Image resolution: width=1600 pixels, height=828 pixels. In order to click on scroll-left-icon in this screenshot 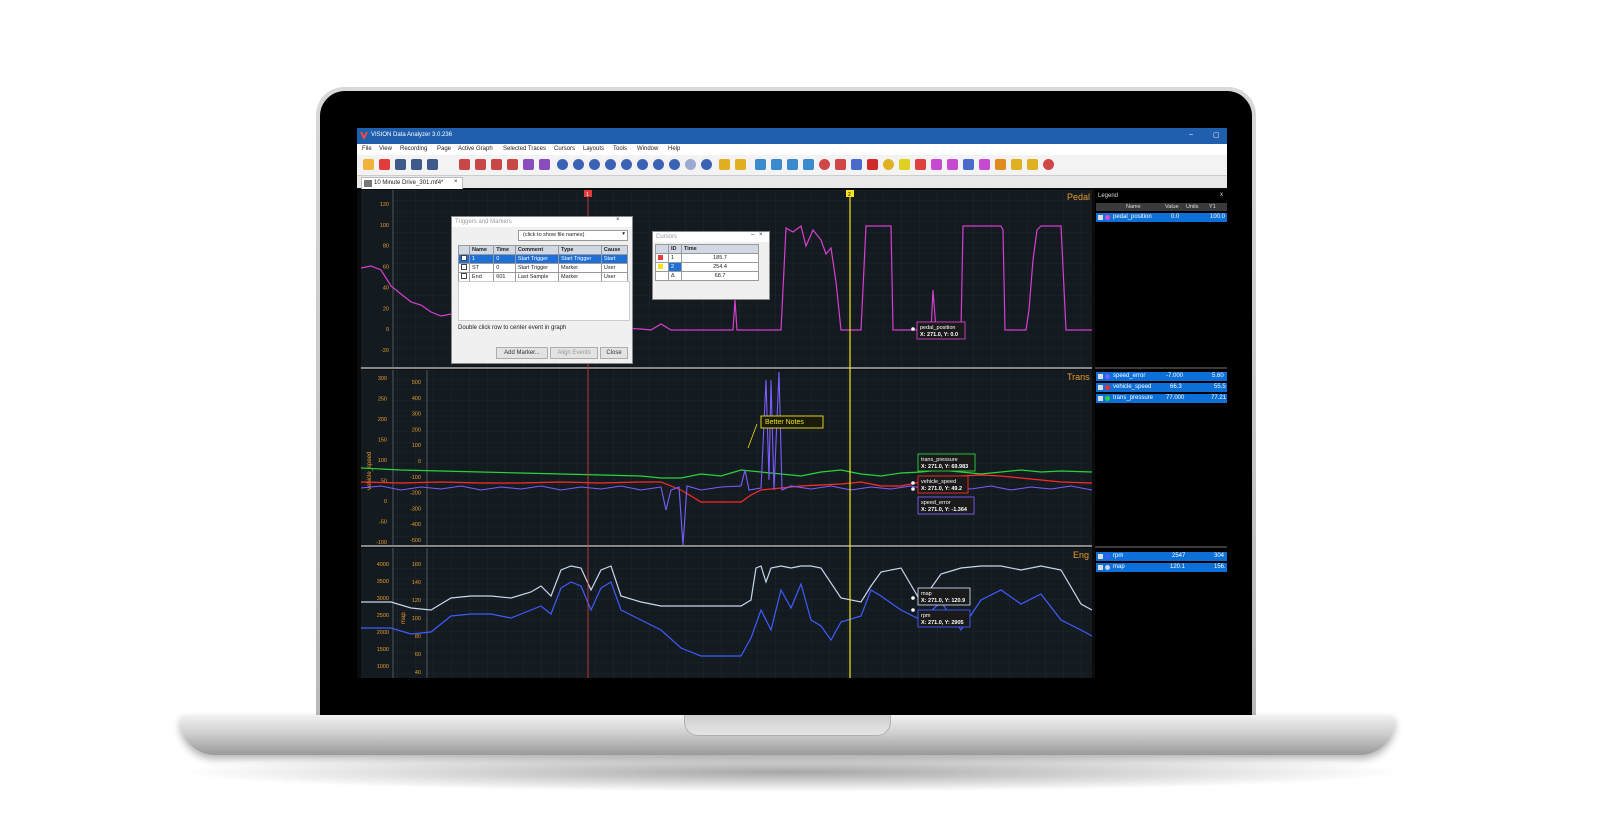, I will do `click(724, 164)`.